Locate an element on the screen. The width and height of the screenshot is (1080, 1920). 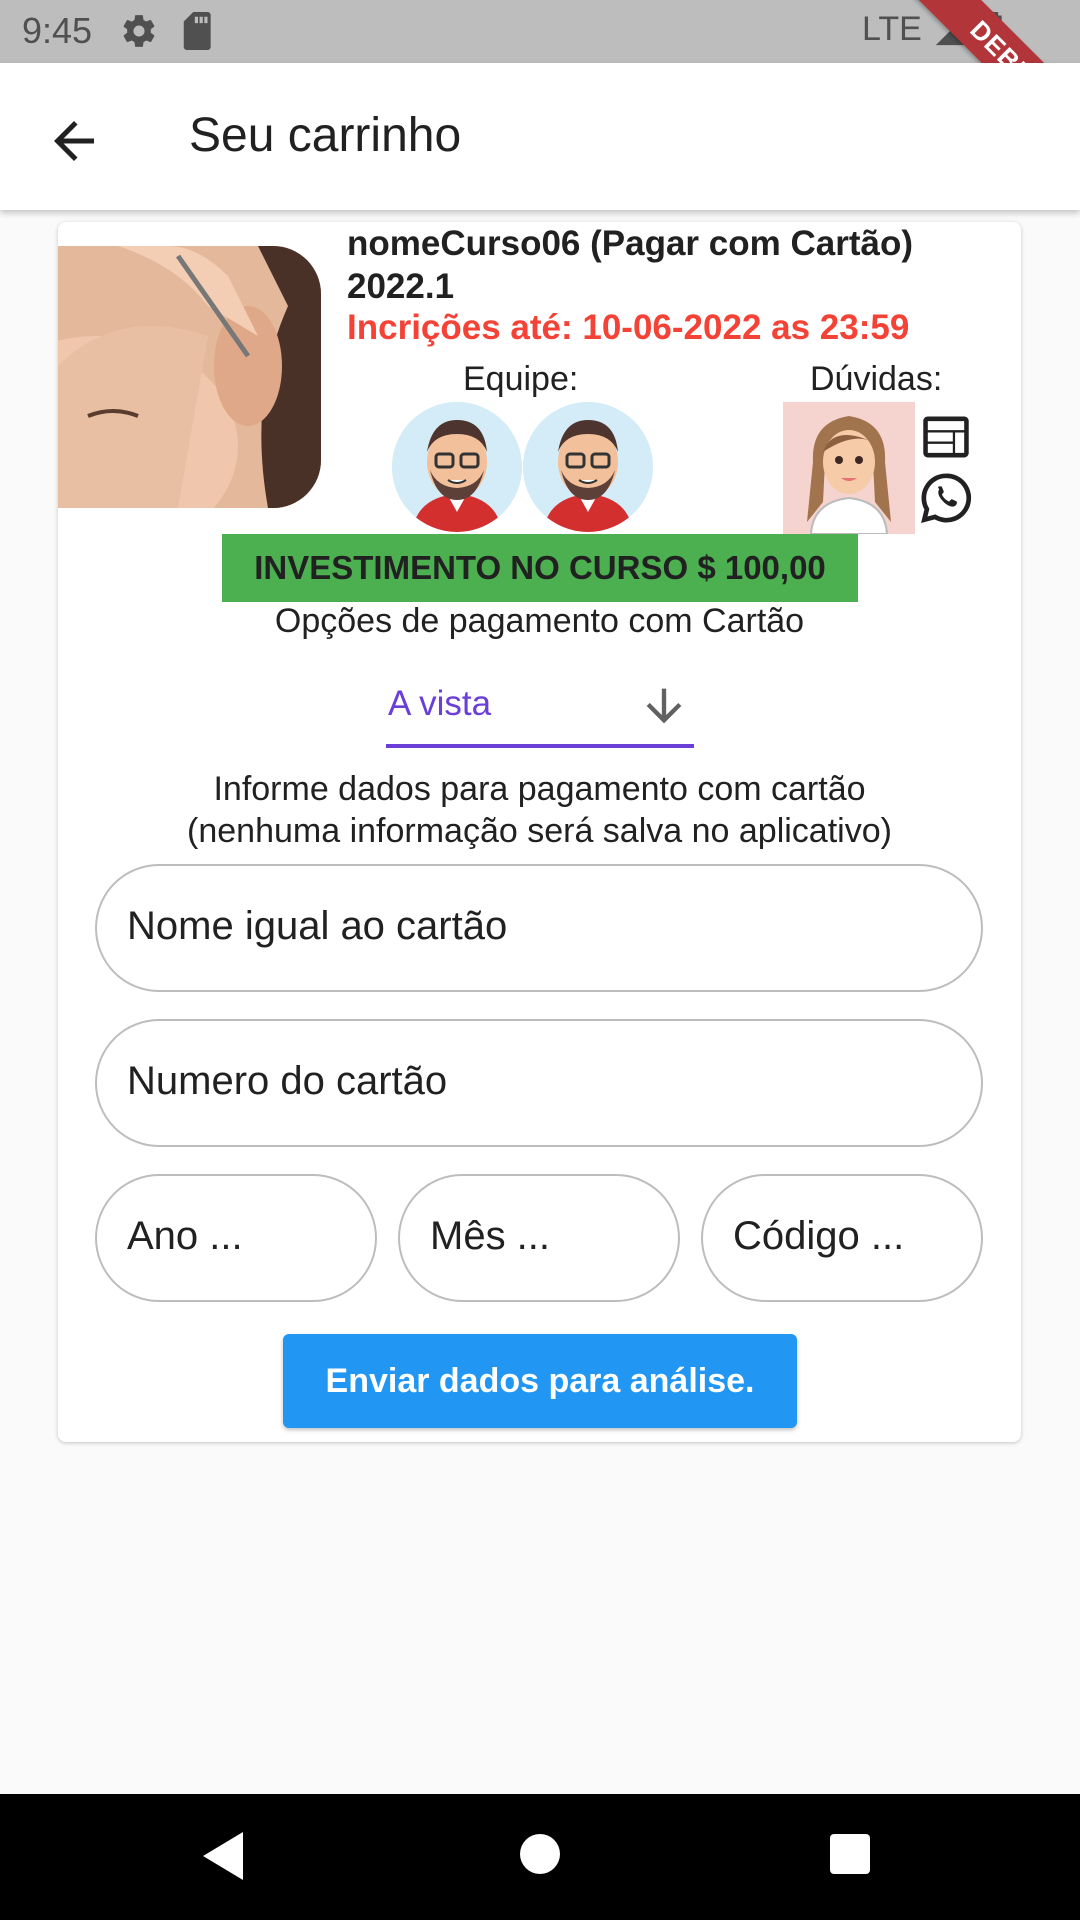
status-time: 9:45 is located at coordinates (57, 30).